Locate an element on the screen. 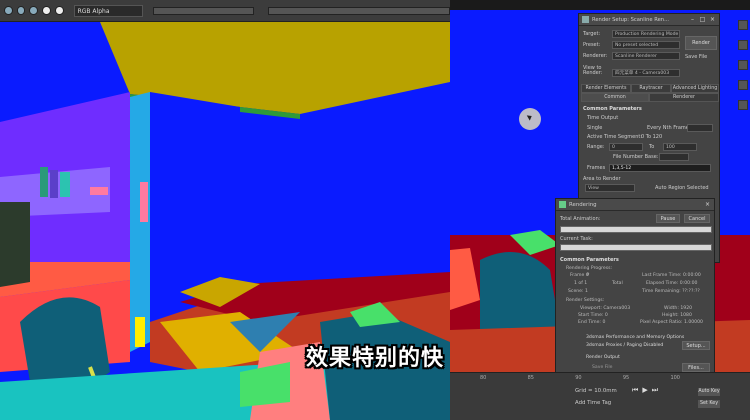 Image resolution: width=750 pixels, height=420 pixels. total-animation-label: Total Animation: is located at coordinates (580, 219).